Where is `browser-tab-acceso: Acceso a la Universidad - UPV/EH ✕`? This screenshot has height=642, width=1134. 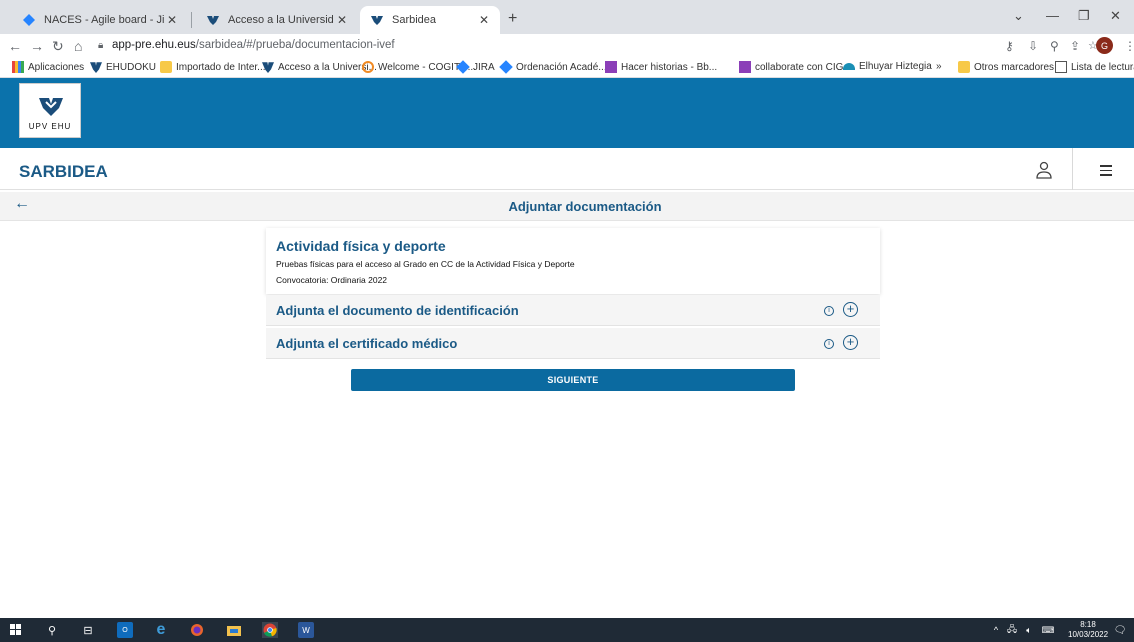 browser-tab-acceso: Acceso a la Universidad - UPV/EH ✕ is located at coordinates (277, 20).